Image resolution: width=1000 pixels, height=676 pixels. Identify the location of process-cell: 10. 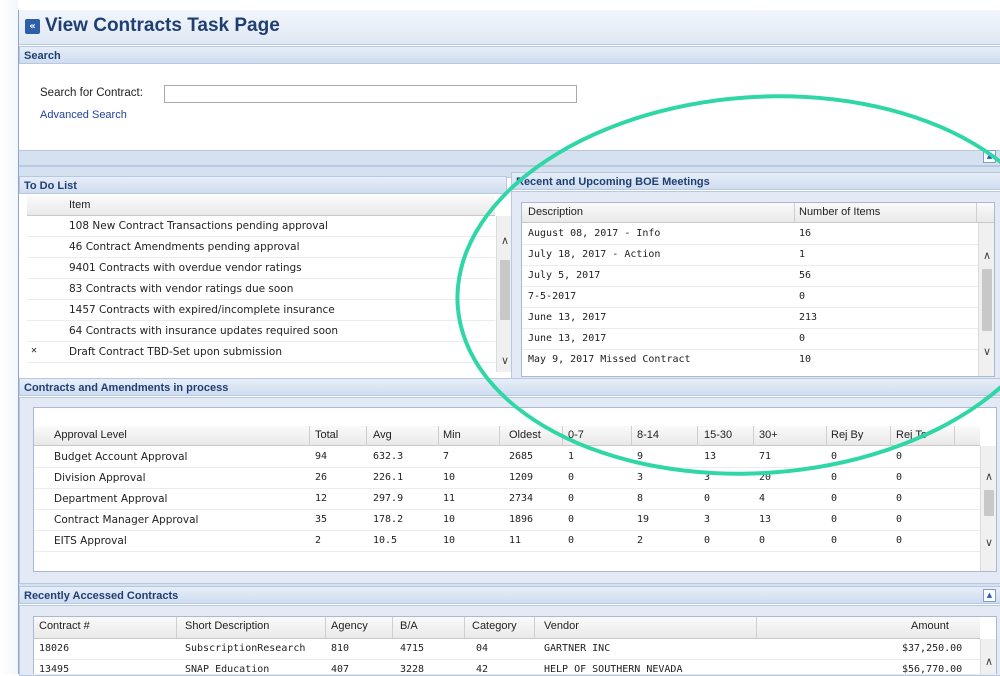
(449, 477).